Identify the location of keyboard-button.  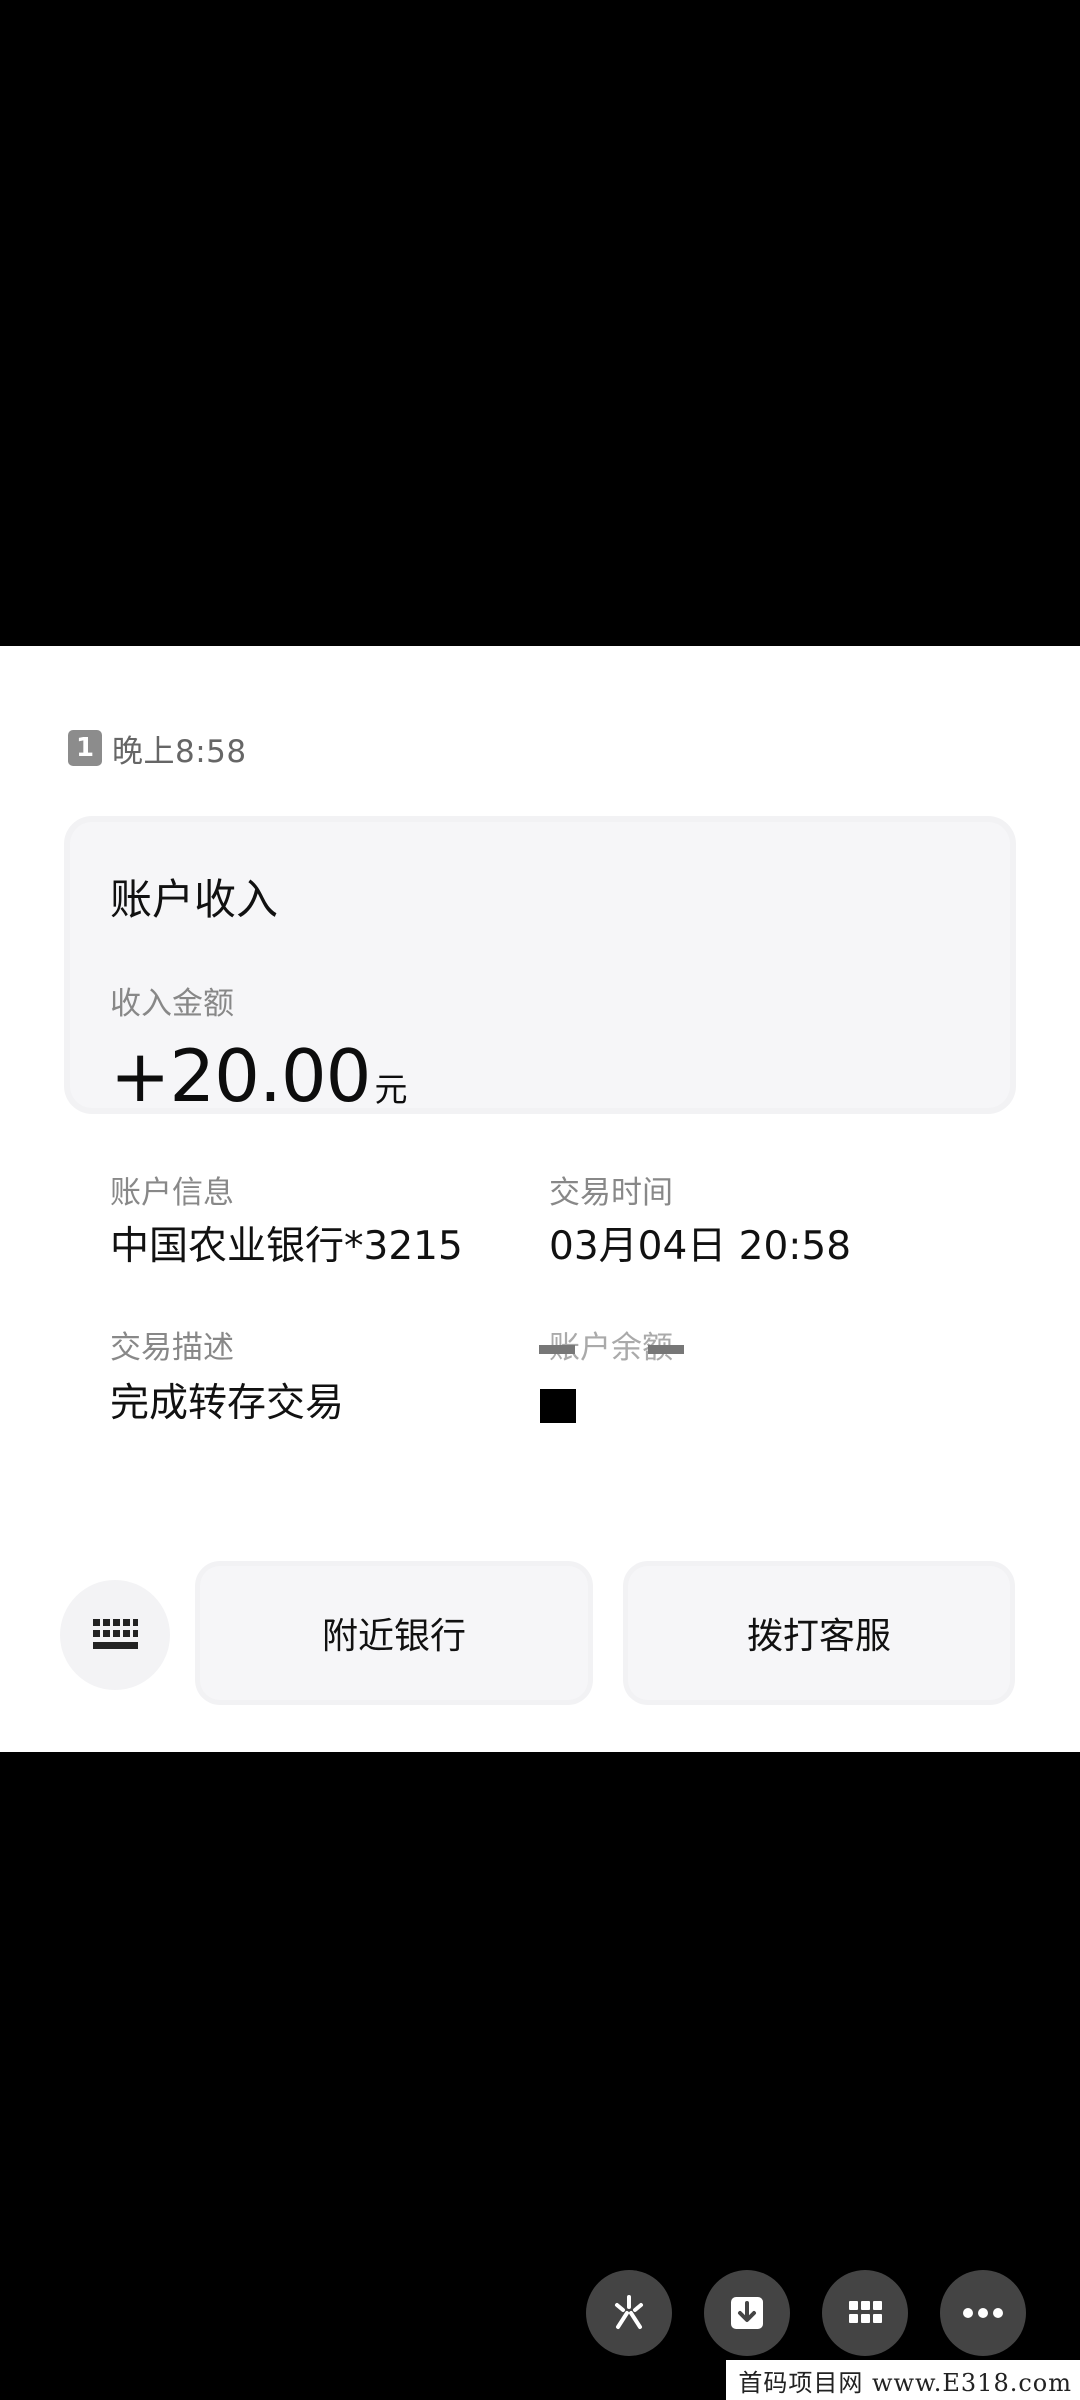
(115, 1635).